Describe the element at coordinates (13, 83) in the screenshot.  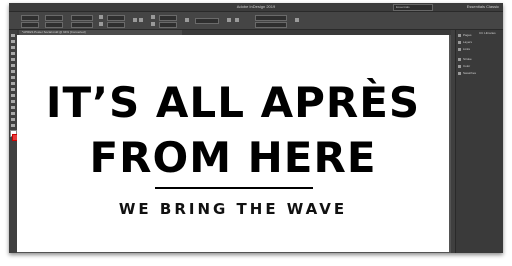
I see `rectangle-frame-tool-icon` at that location.